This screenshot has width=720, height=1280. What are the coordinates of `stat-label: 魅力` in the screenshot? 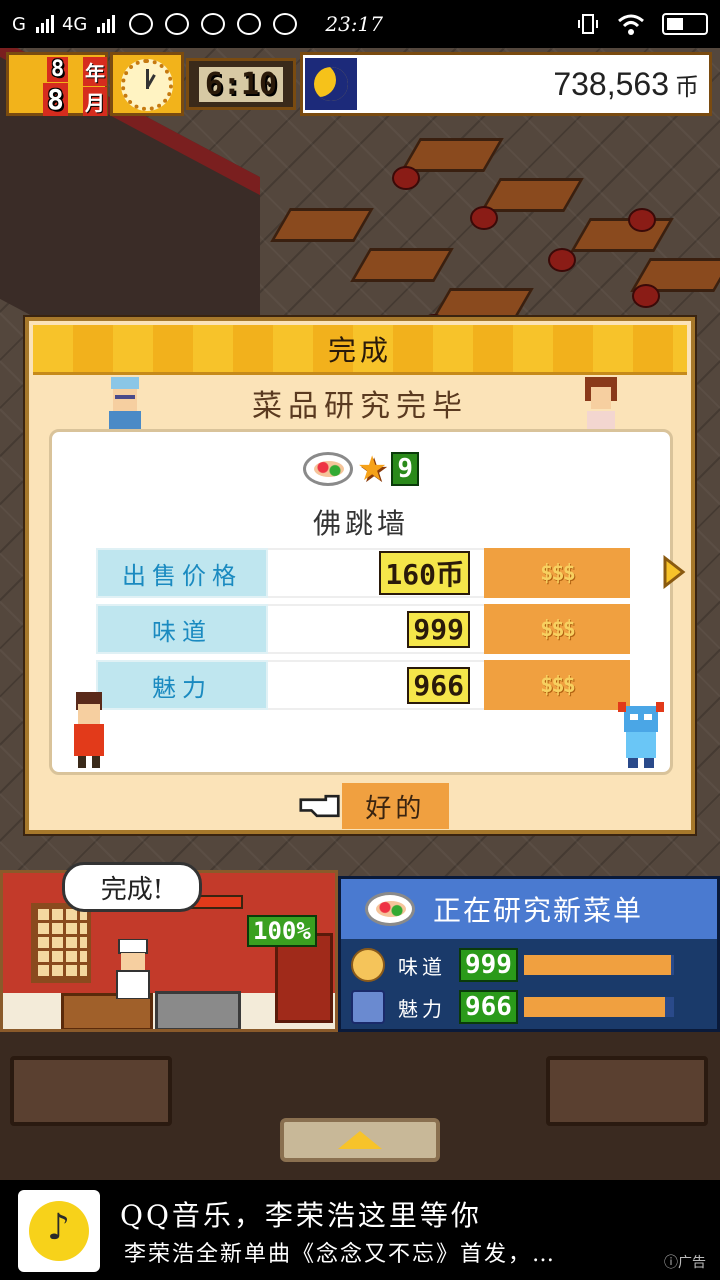 It's located at (182, 685).